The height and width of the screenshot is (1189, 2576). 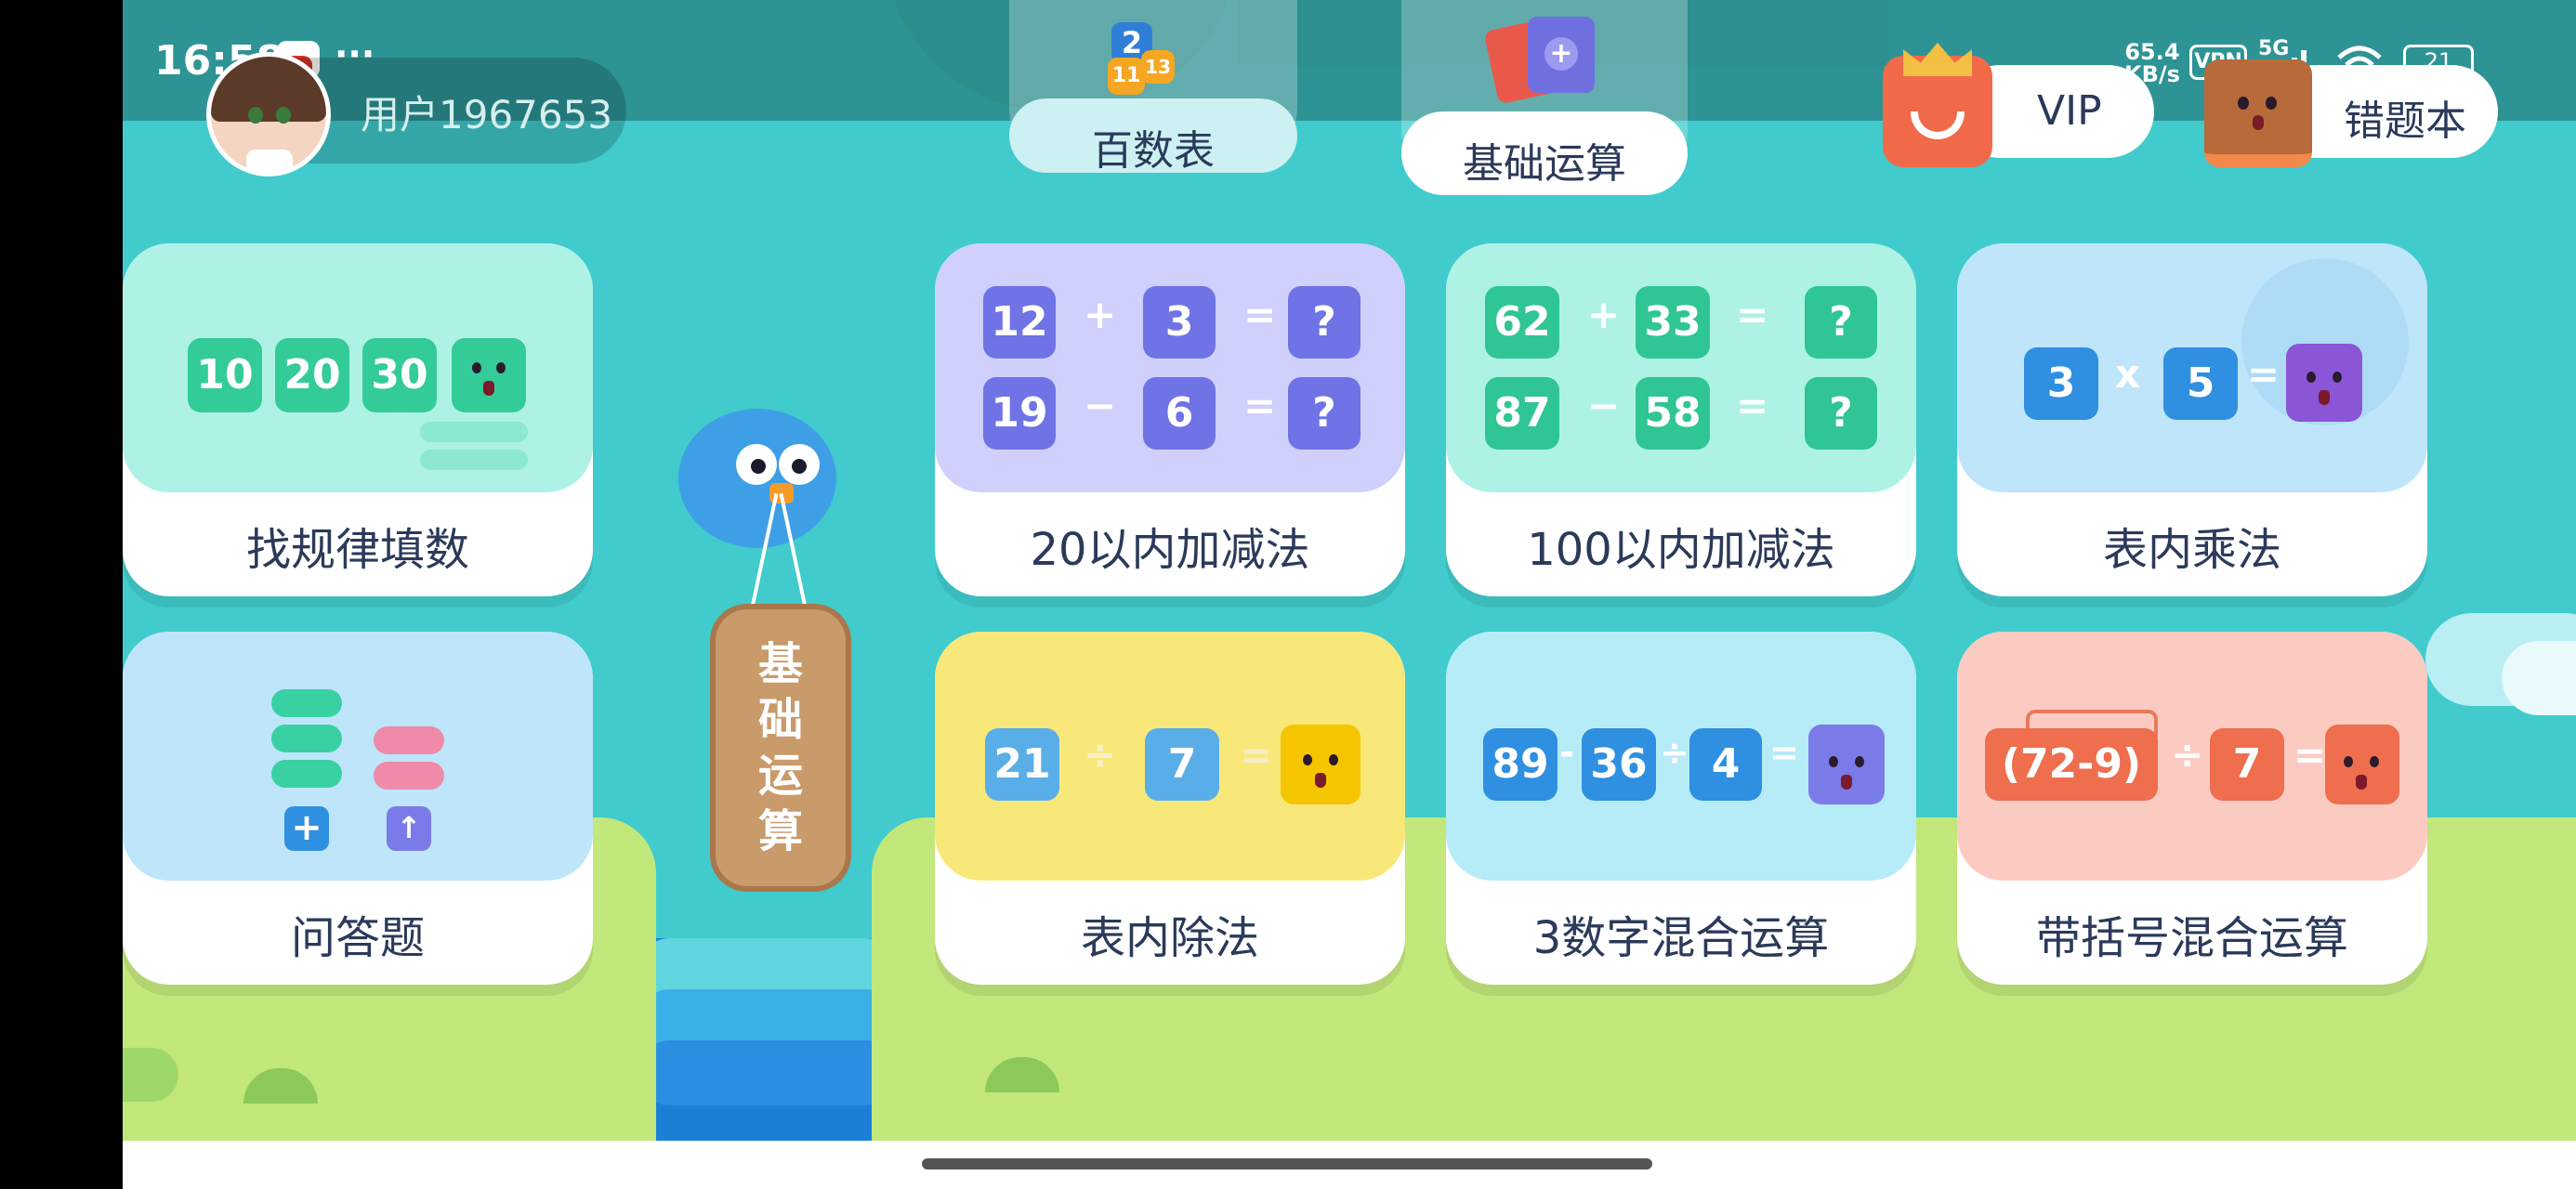 I want to click on face-tile-icon, so click(x=489, y=375).